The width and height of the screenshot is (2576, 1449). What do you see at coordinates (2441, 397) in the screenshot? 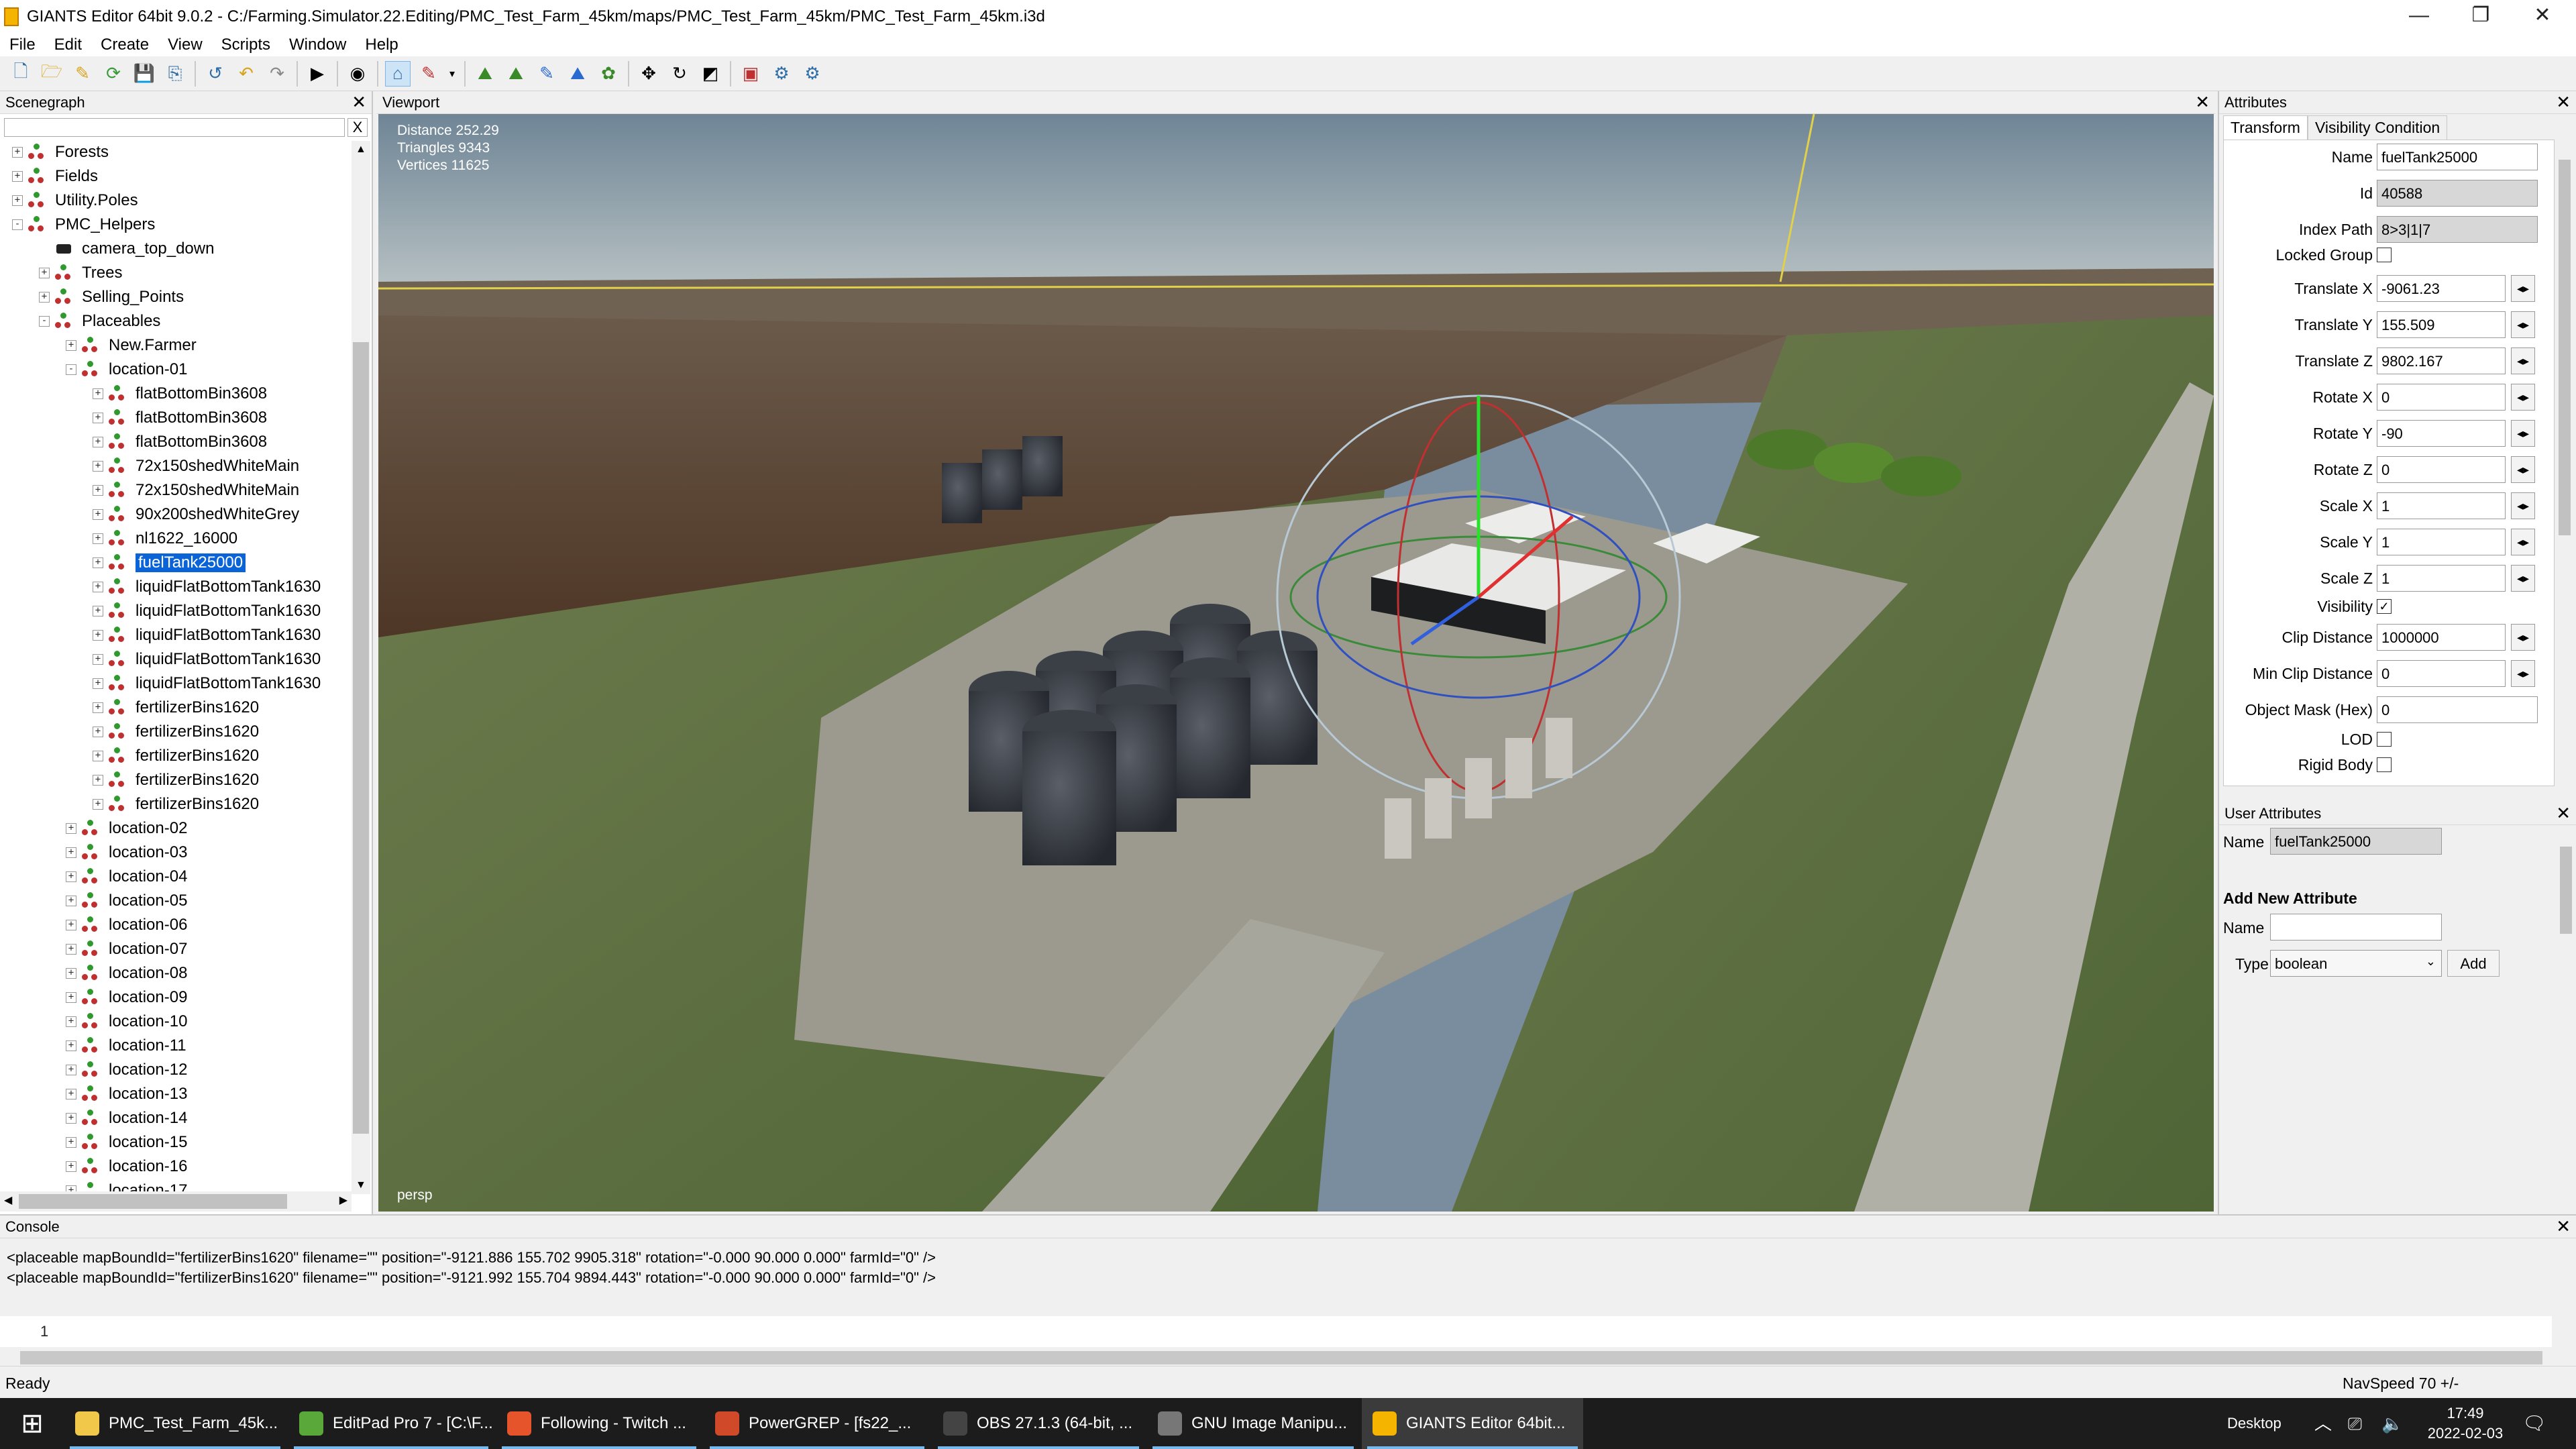
I see `rotate-x-field: 0` at bounding box center [2441, 397].